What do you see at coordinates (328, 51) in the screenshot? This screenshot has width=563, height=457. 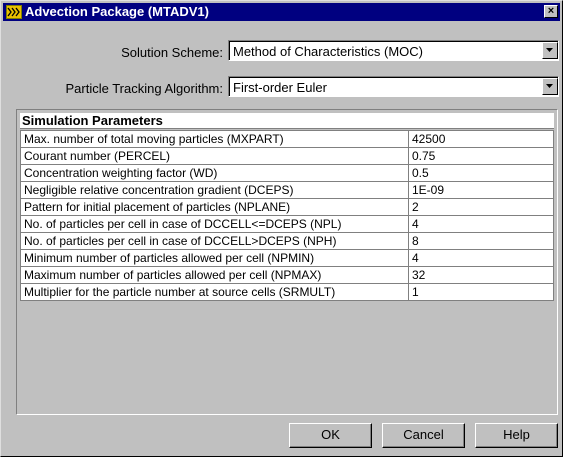 I see `solution-scheme-value: Method of Characteristics (MOC)` at bounding box center [328, 51].